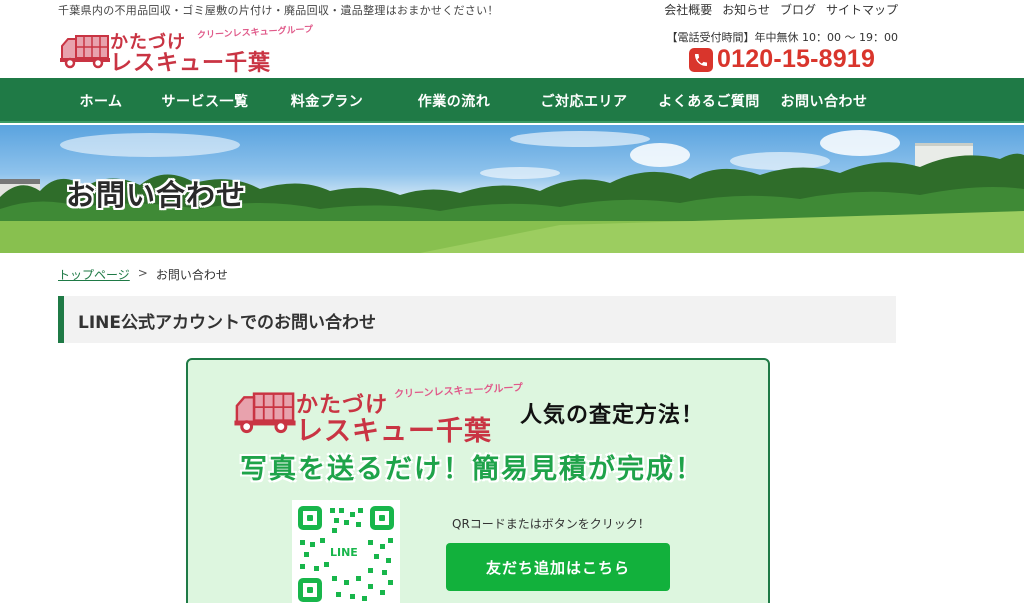  What do you see at coordinates (310, 518) in the screenshot?
I see `qr-finder-top-left` at bounding box center [310, 518].